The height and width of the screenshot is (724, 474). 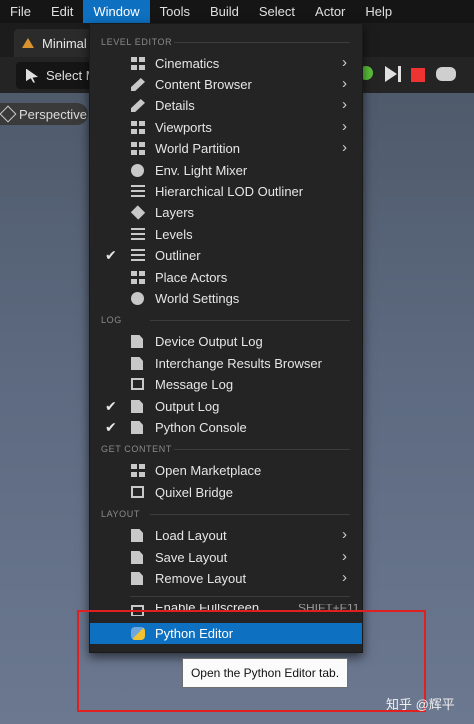 I want to click on gamepad-icon, so click(x=446, y=74).